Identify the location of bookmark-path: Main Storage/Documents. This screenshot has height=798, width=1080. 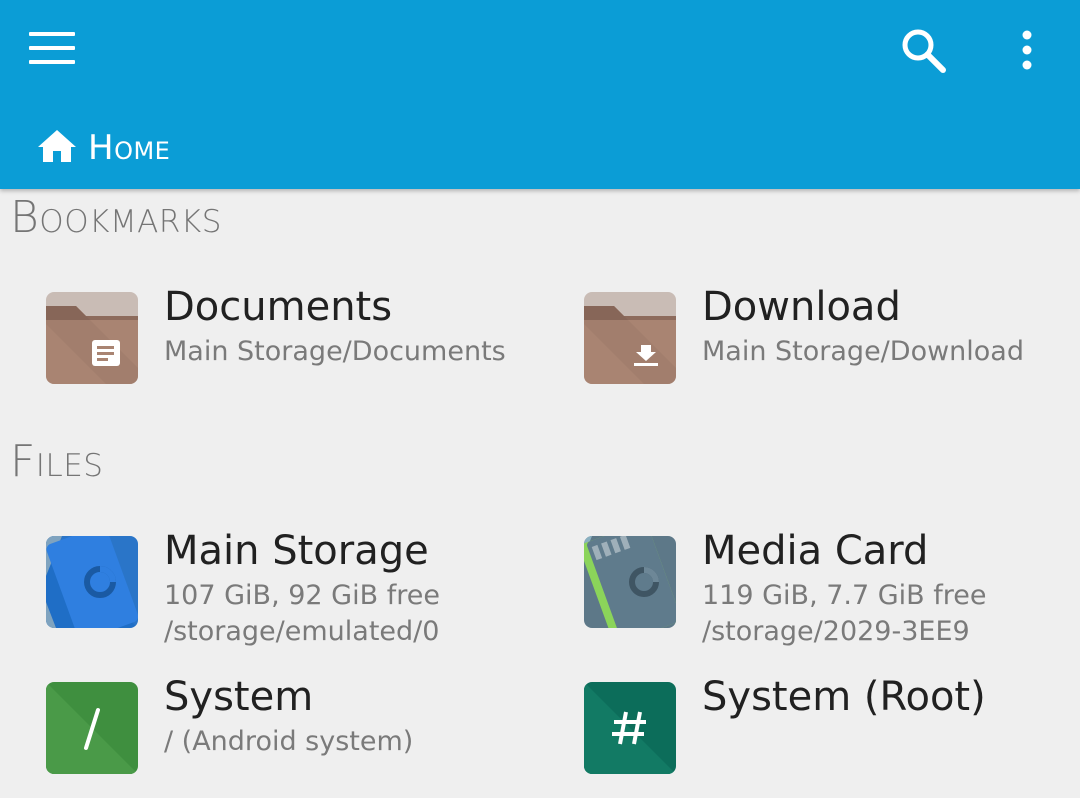
(335, 351).